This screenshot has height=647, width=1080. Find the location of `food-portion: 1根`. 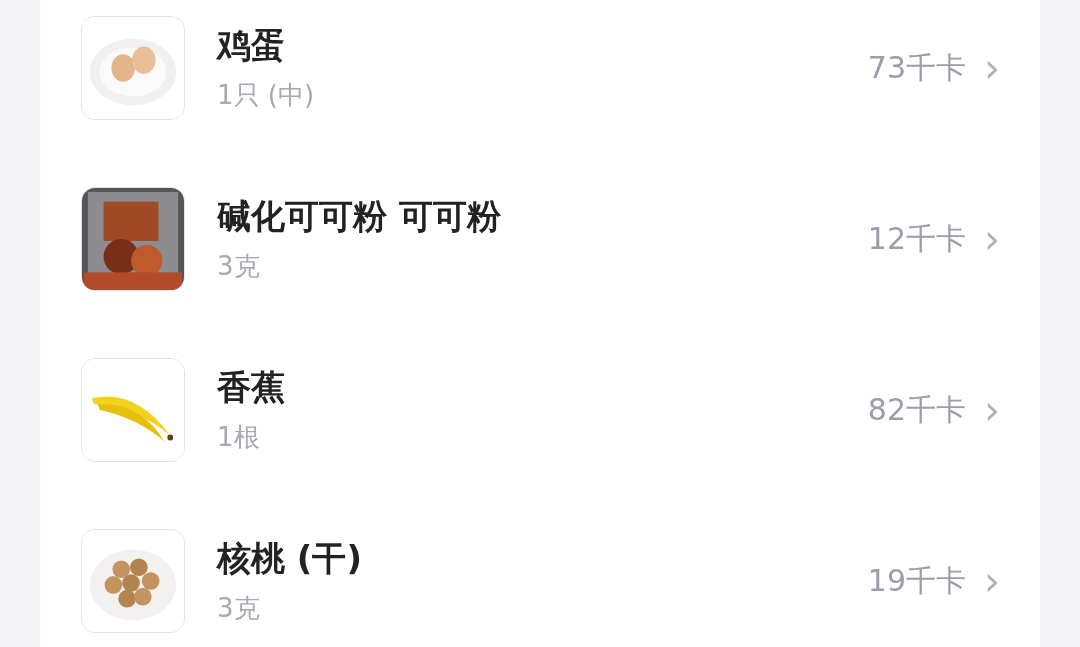

food-portion: 1根 is located at coordinates (238, 437).